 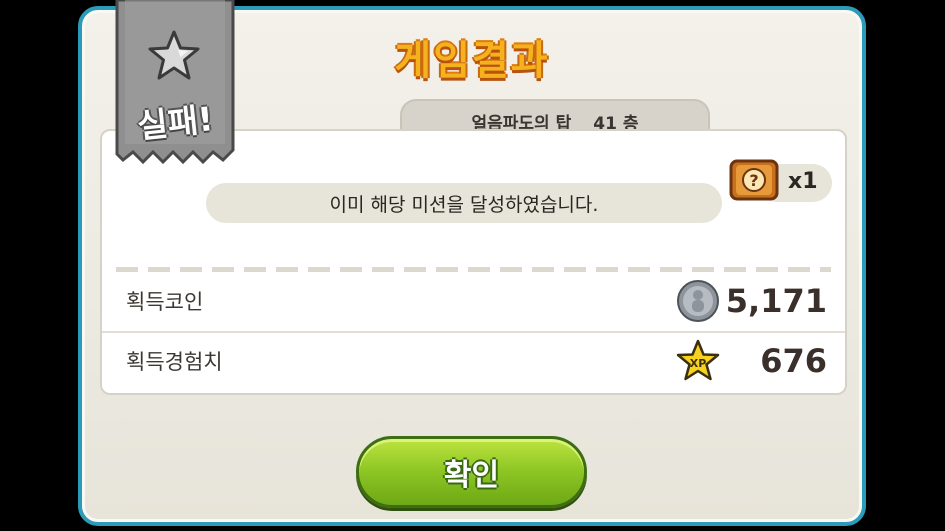 What do you see at coordinates (174, 362) in the screenshot?
I see `xp-label: 획득경험치` at bounding box center [174, 362].